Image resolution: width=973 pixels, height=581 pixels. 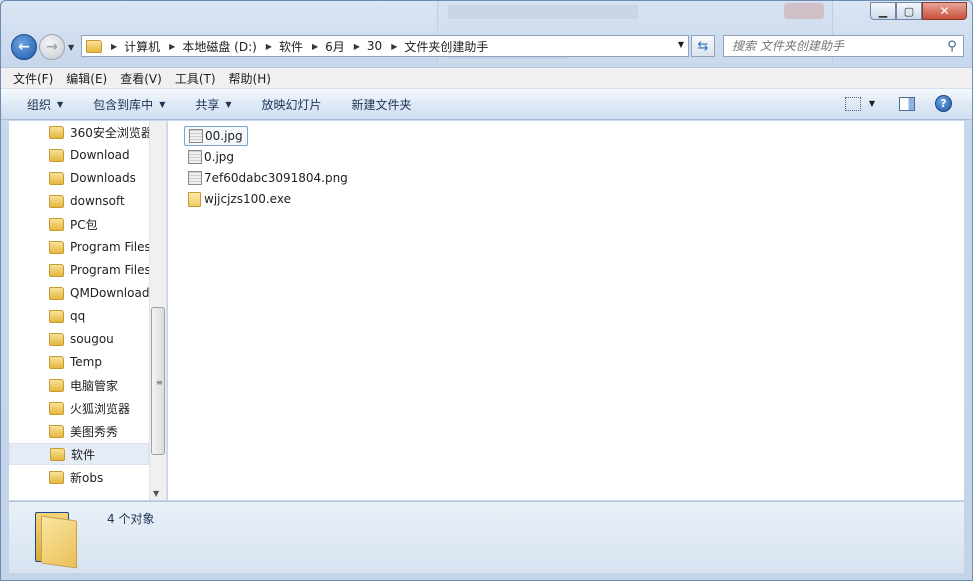 I want to click on tree-item: Downloads, so click(x=79, y=178).